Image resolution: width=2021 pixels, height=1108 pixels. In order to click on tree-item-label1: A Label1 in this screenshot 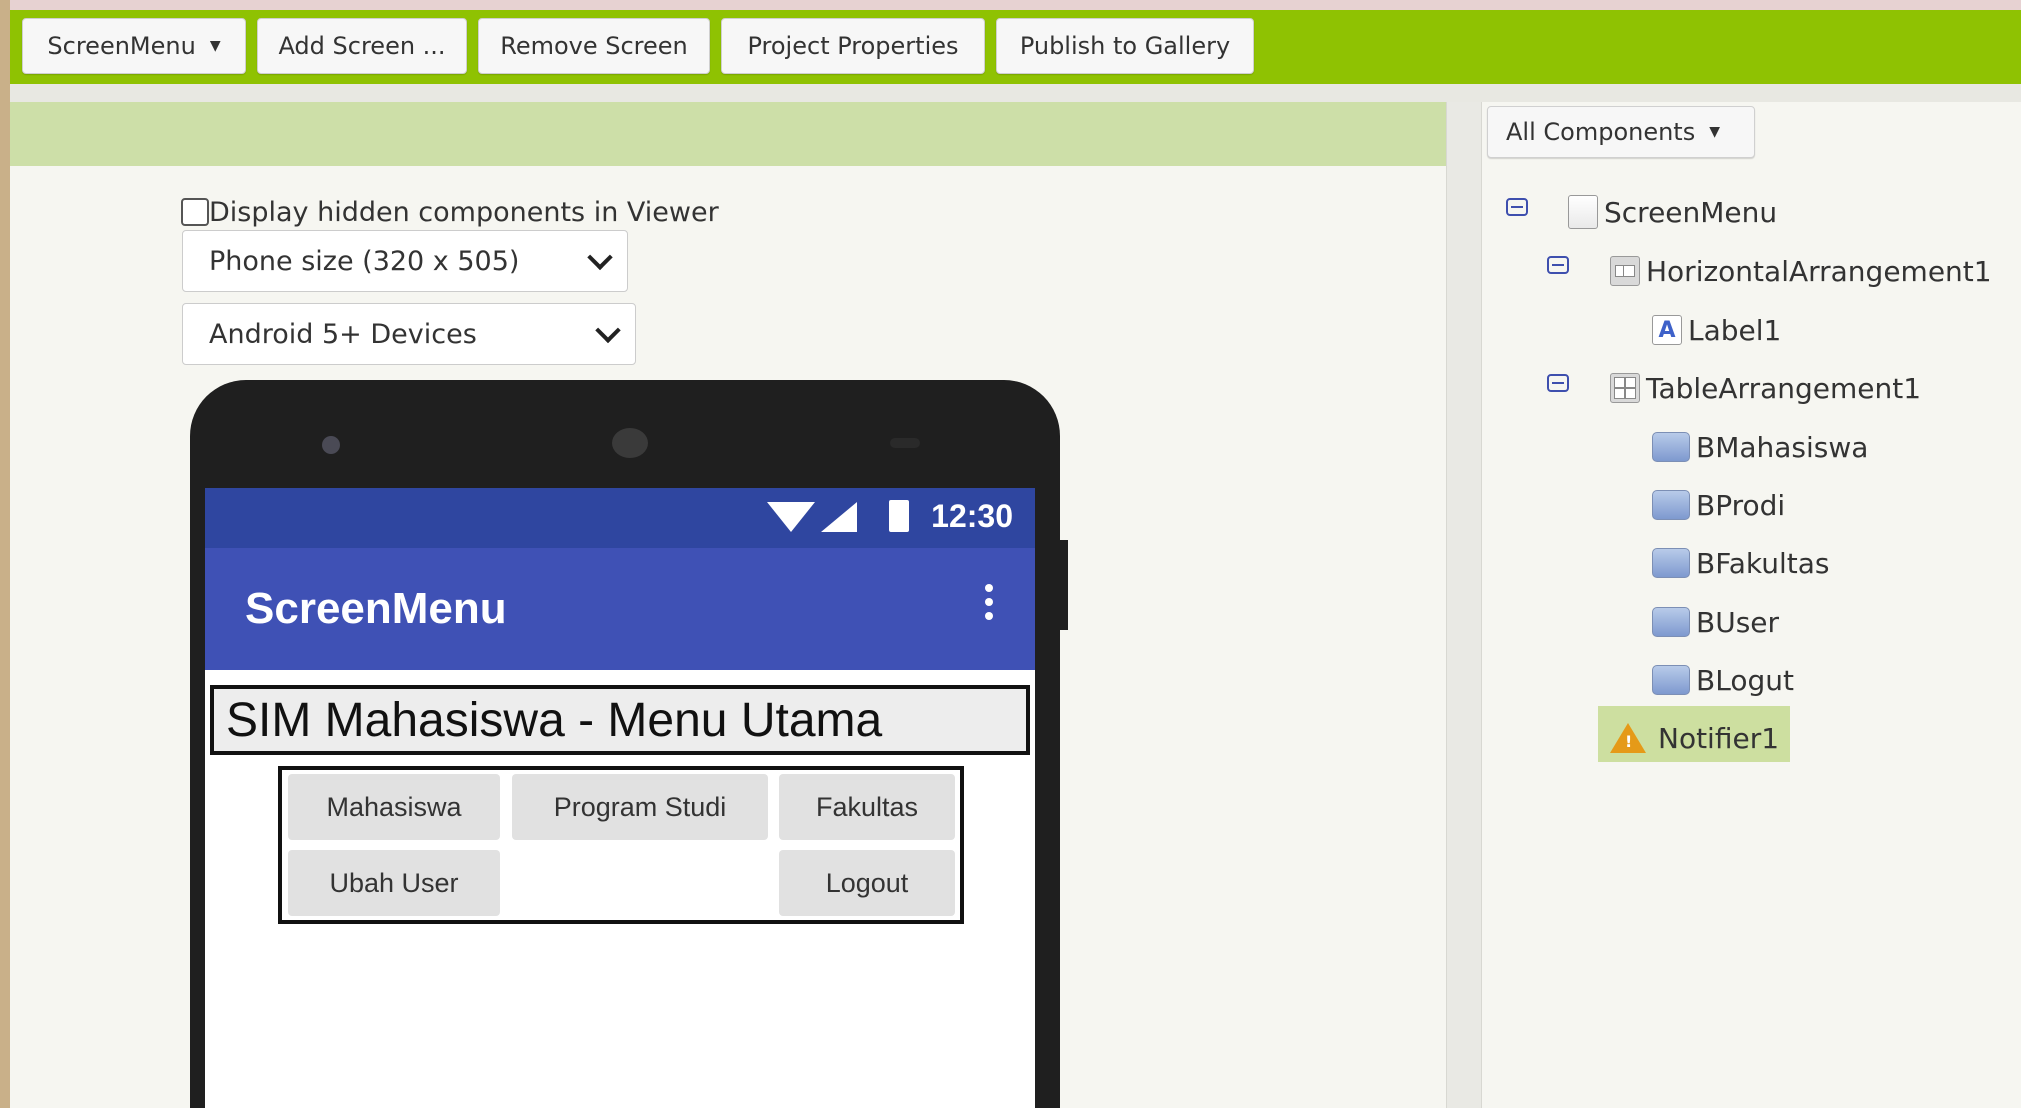, I will do `click(1716, 330)`.